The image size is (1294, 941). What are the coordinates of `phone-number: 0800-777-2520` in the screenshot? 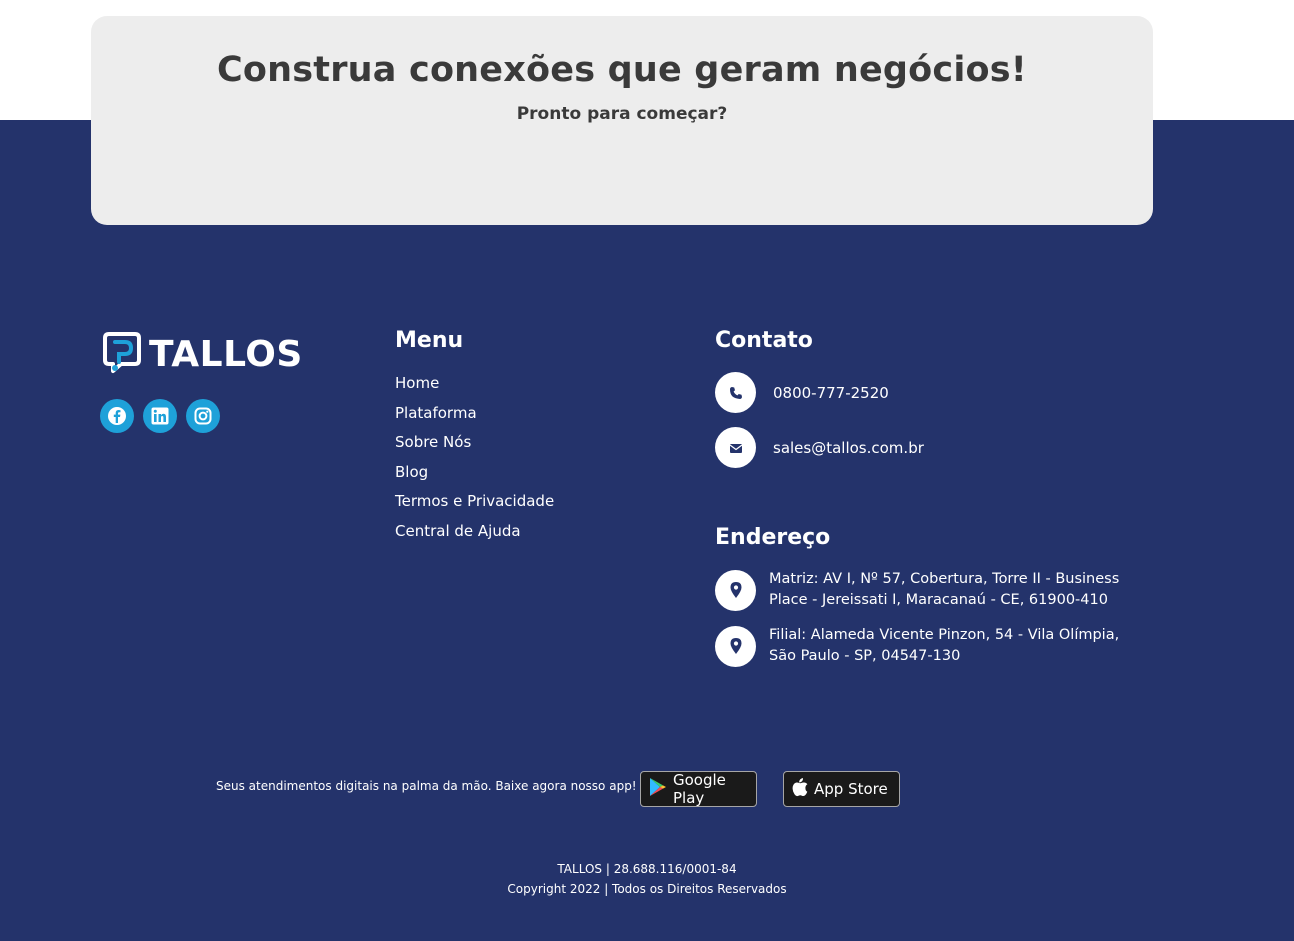 It's located at (831, 392).